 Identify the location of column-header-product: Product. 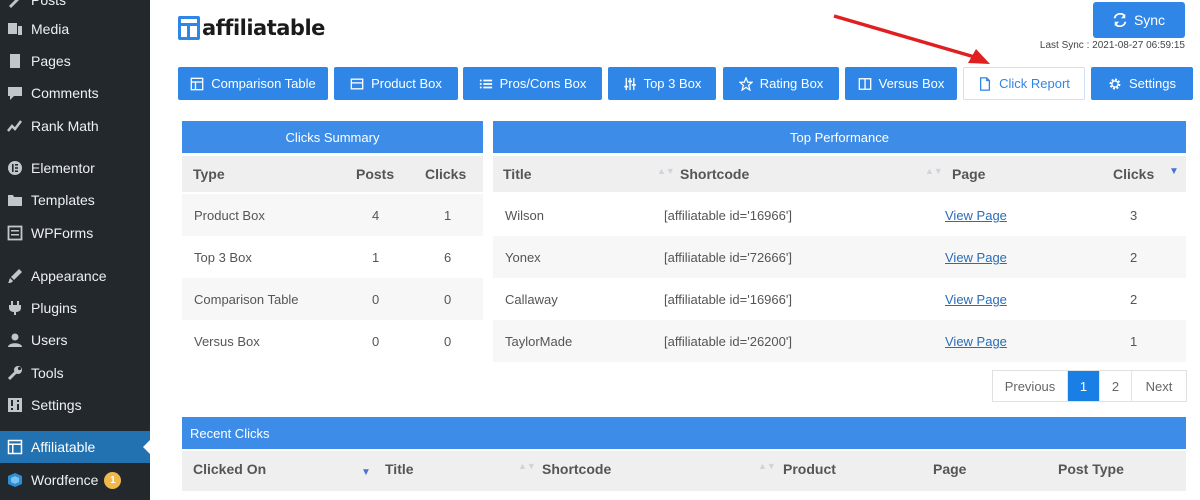
(809, 469).